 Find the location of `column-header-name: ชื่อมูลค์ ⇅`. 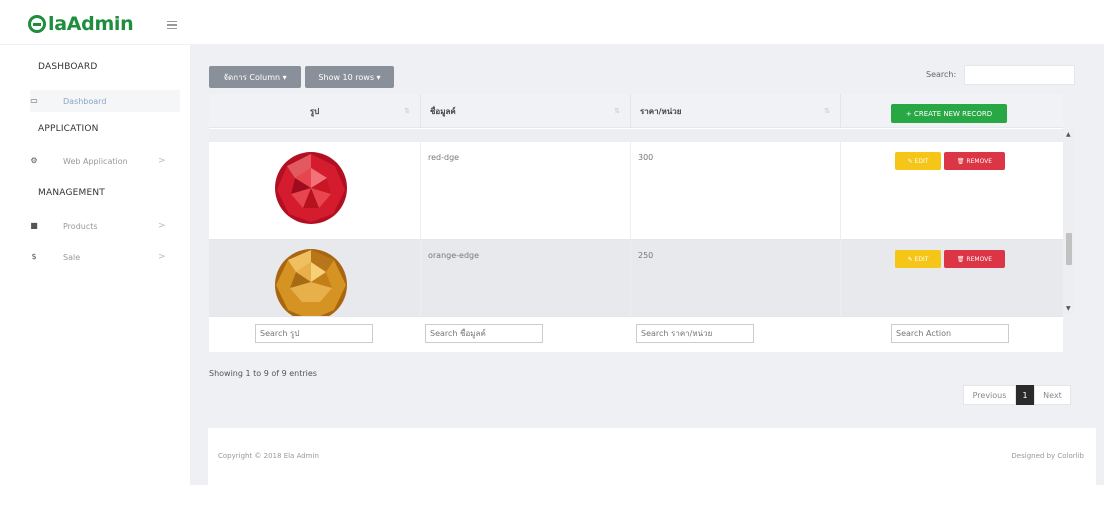

column-header-name: ชื่อมูลค์ ⇅ is located at coordinates (526, 111).